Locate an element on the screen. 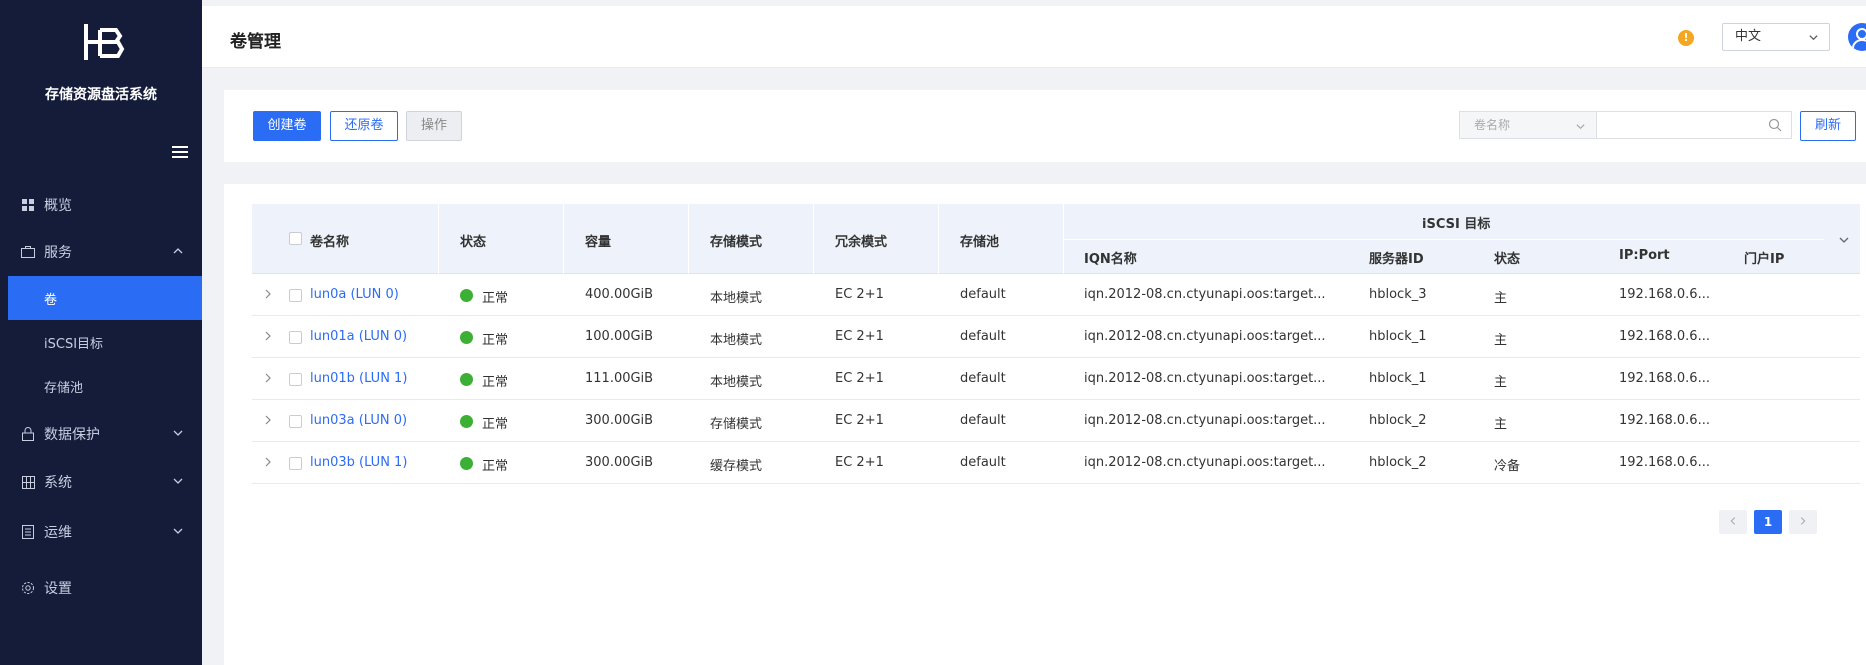  page-number-button: 1 is located at coordinates (1768, 522).